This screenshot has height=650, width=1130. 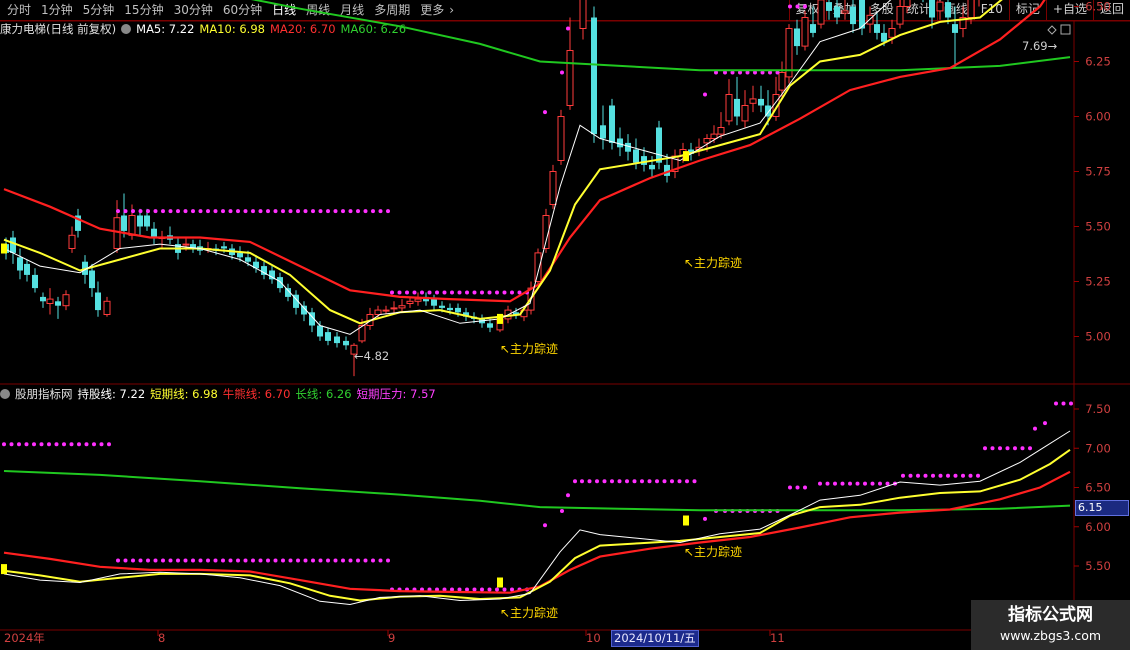 What do you see at coordinates (881, 10) in the screenshot?
I see `toolbar-button-2: 多股` at bounding box center [881, 10].